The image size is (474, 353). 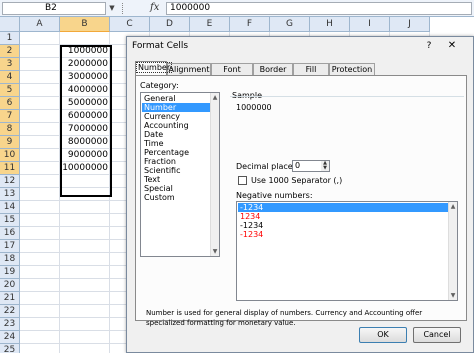 I want to click on column-header-c: C, so click(x=130, y=24).